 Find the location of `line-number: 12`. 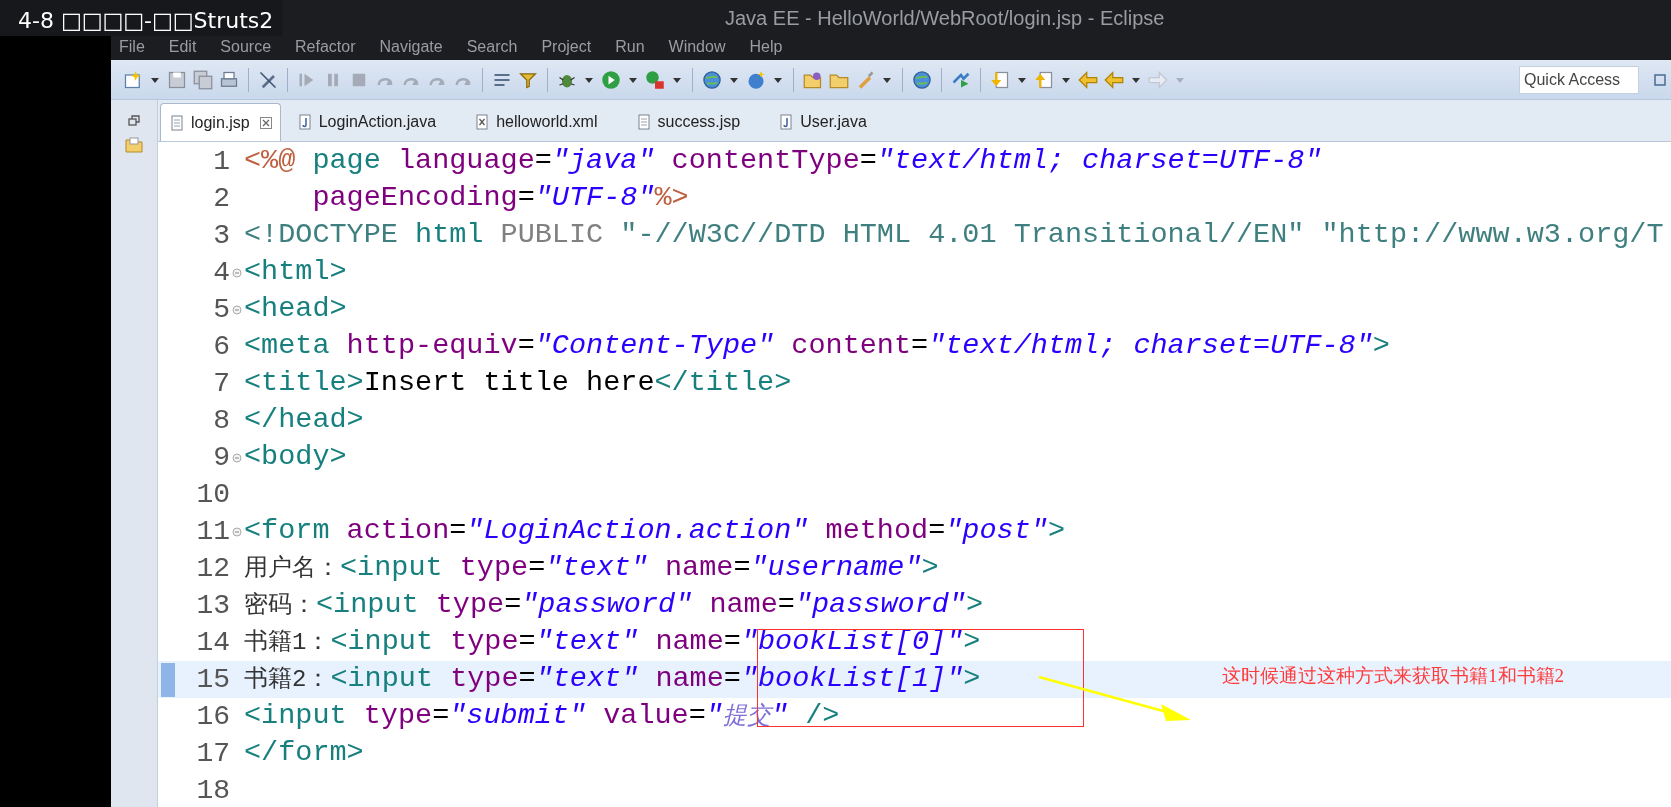

line-number: 12 is located at coordinates (213, 568).